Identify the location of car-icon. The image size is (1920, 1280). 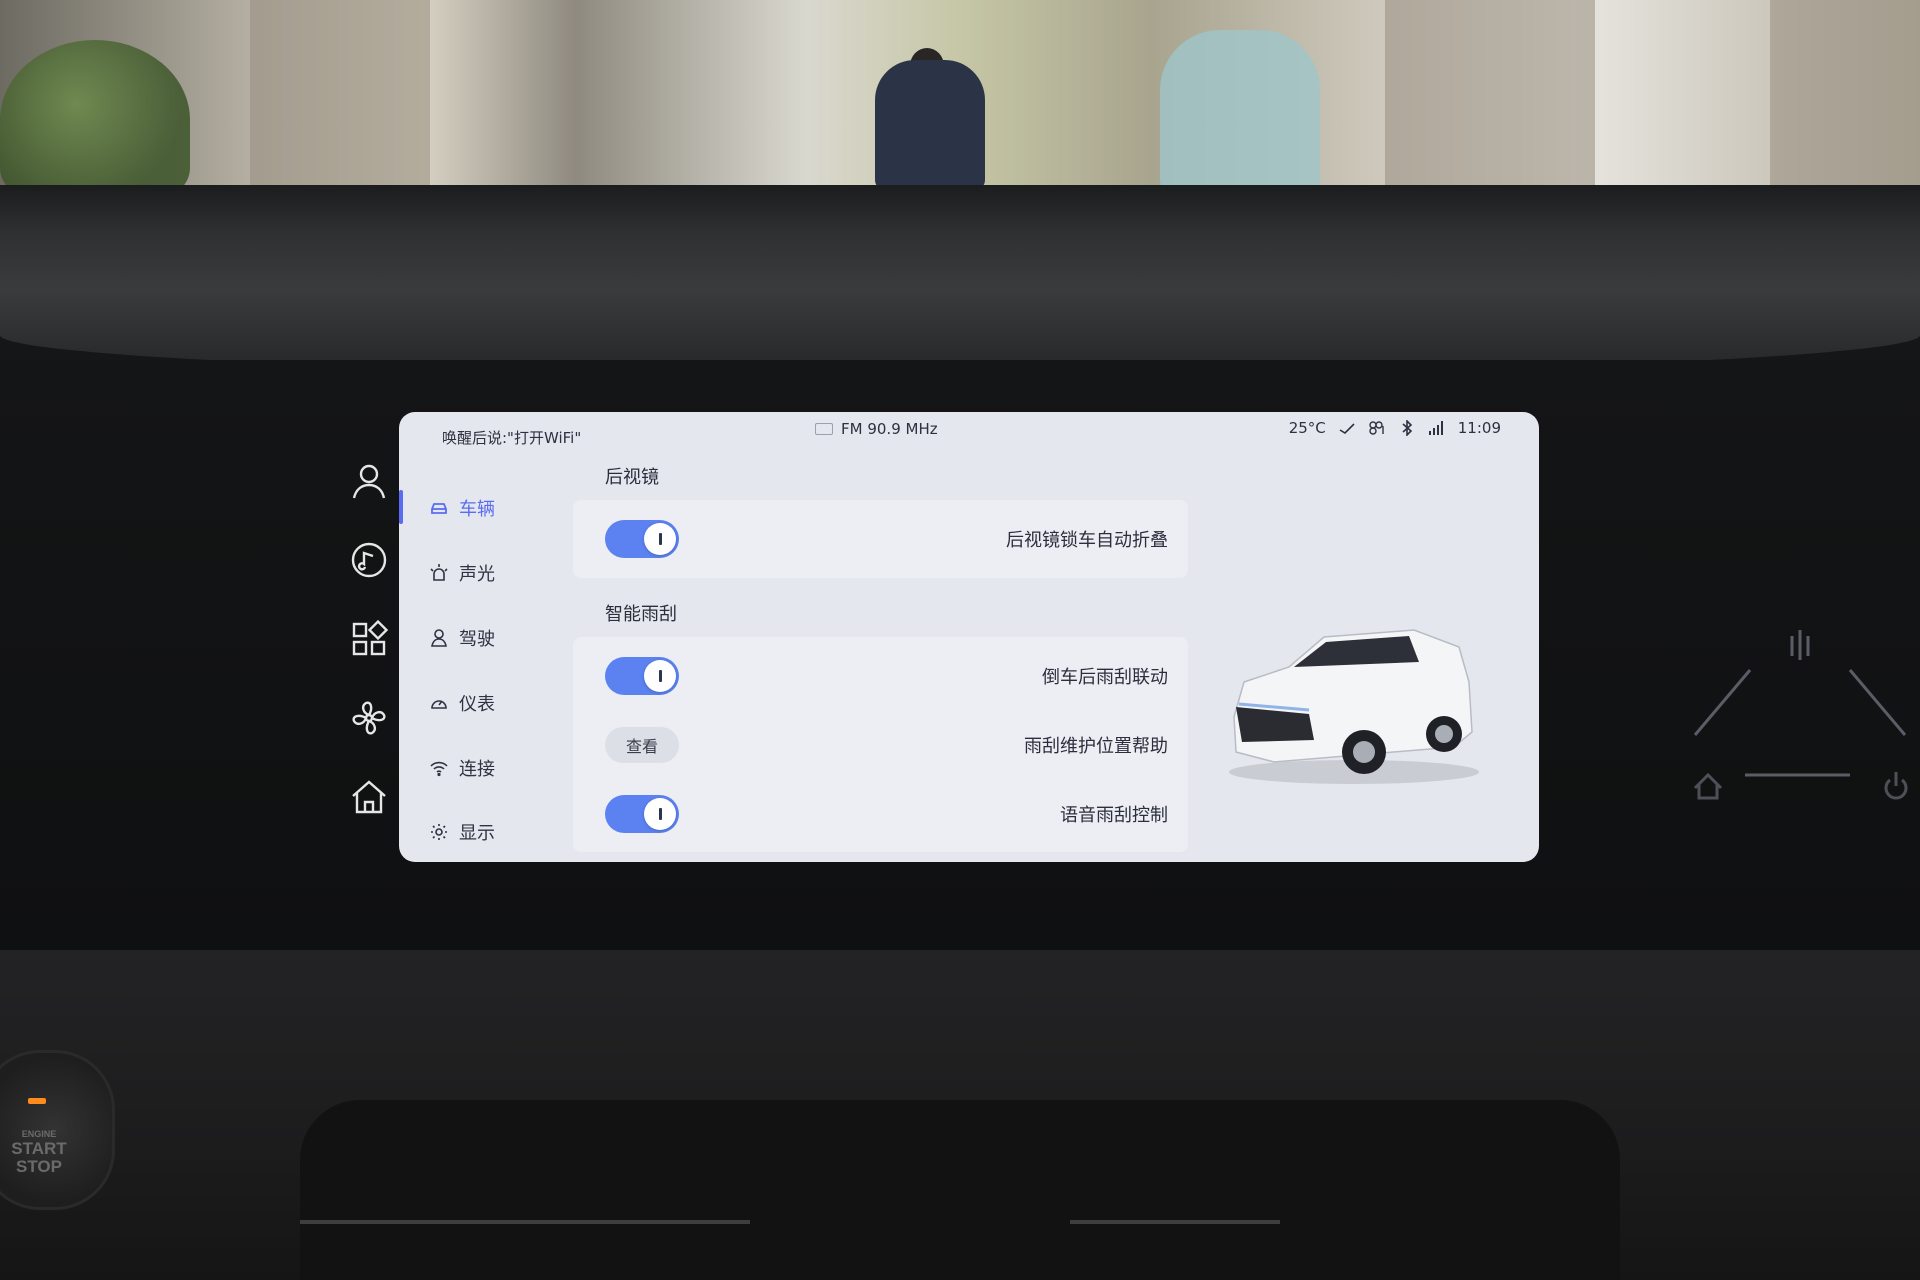
(439, 508).